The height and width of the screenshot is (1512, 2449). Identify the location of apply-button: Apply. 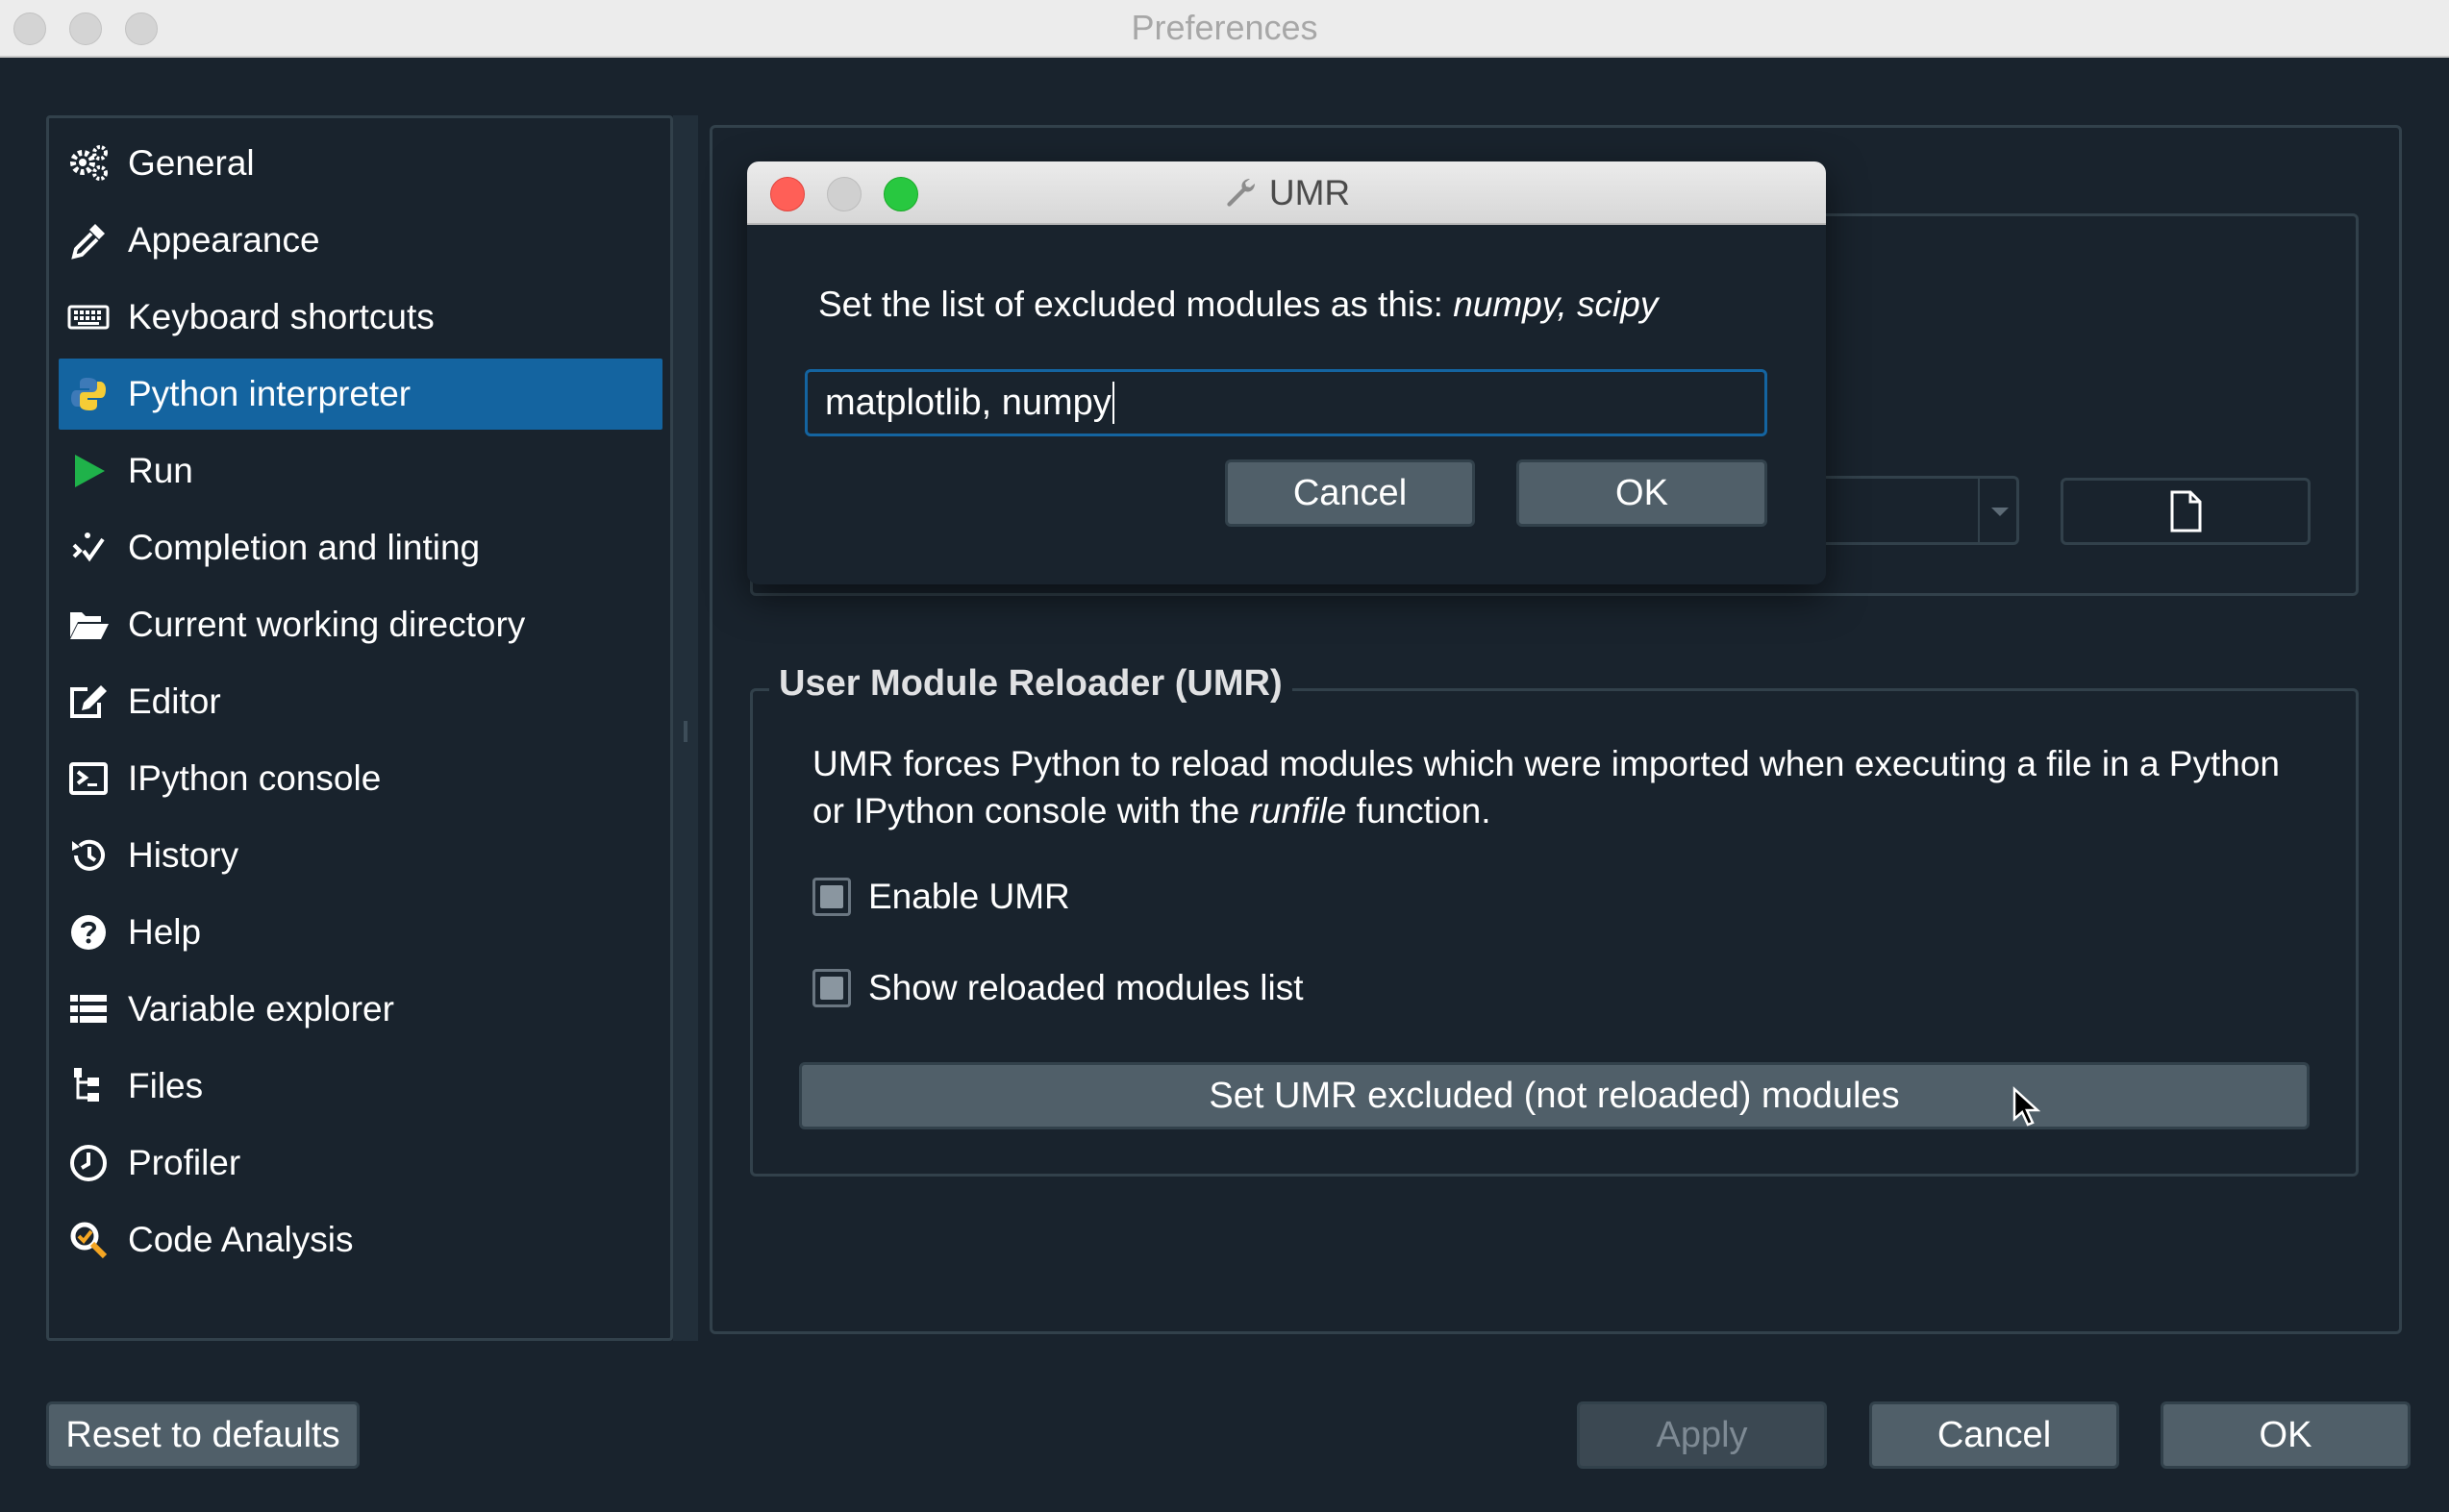
(1702, 1435).